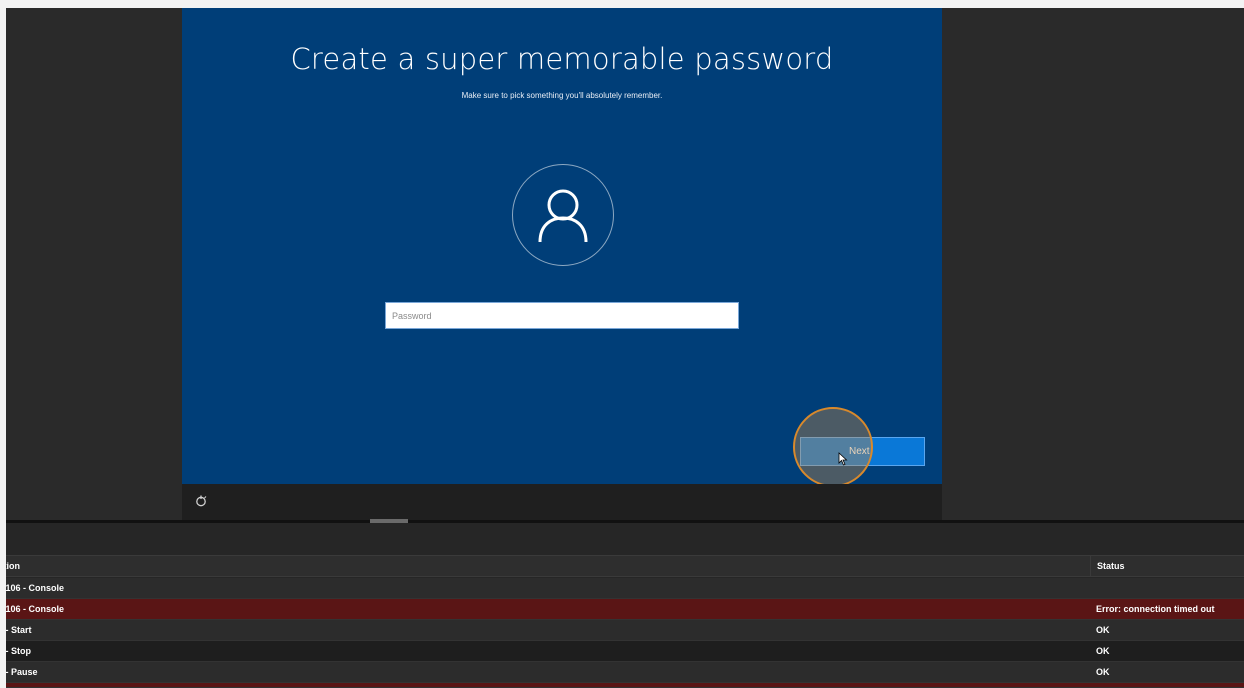  Describe the element at coordinates (1167, 588) in the screenshot. I see `task-status` at that location.